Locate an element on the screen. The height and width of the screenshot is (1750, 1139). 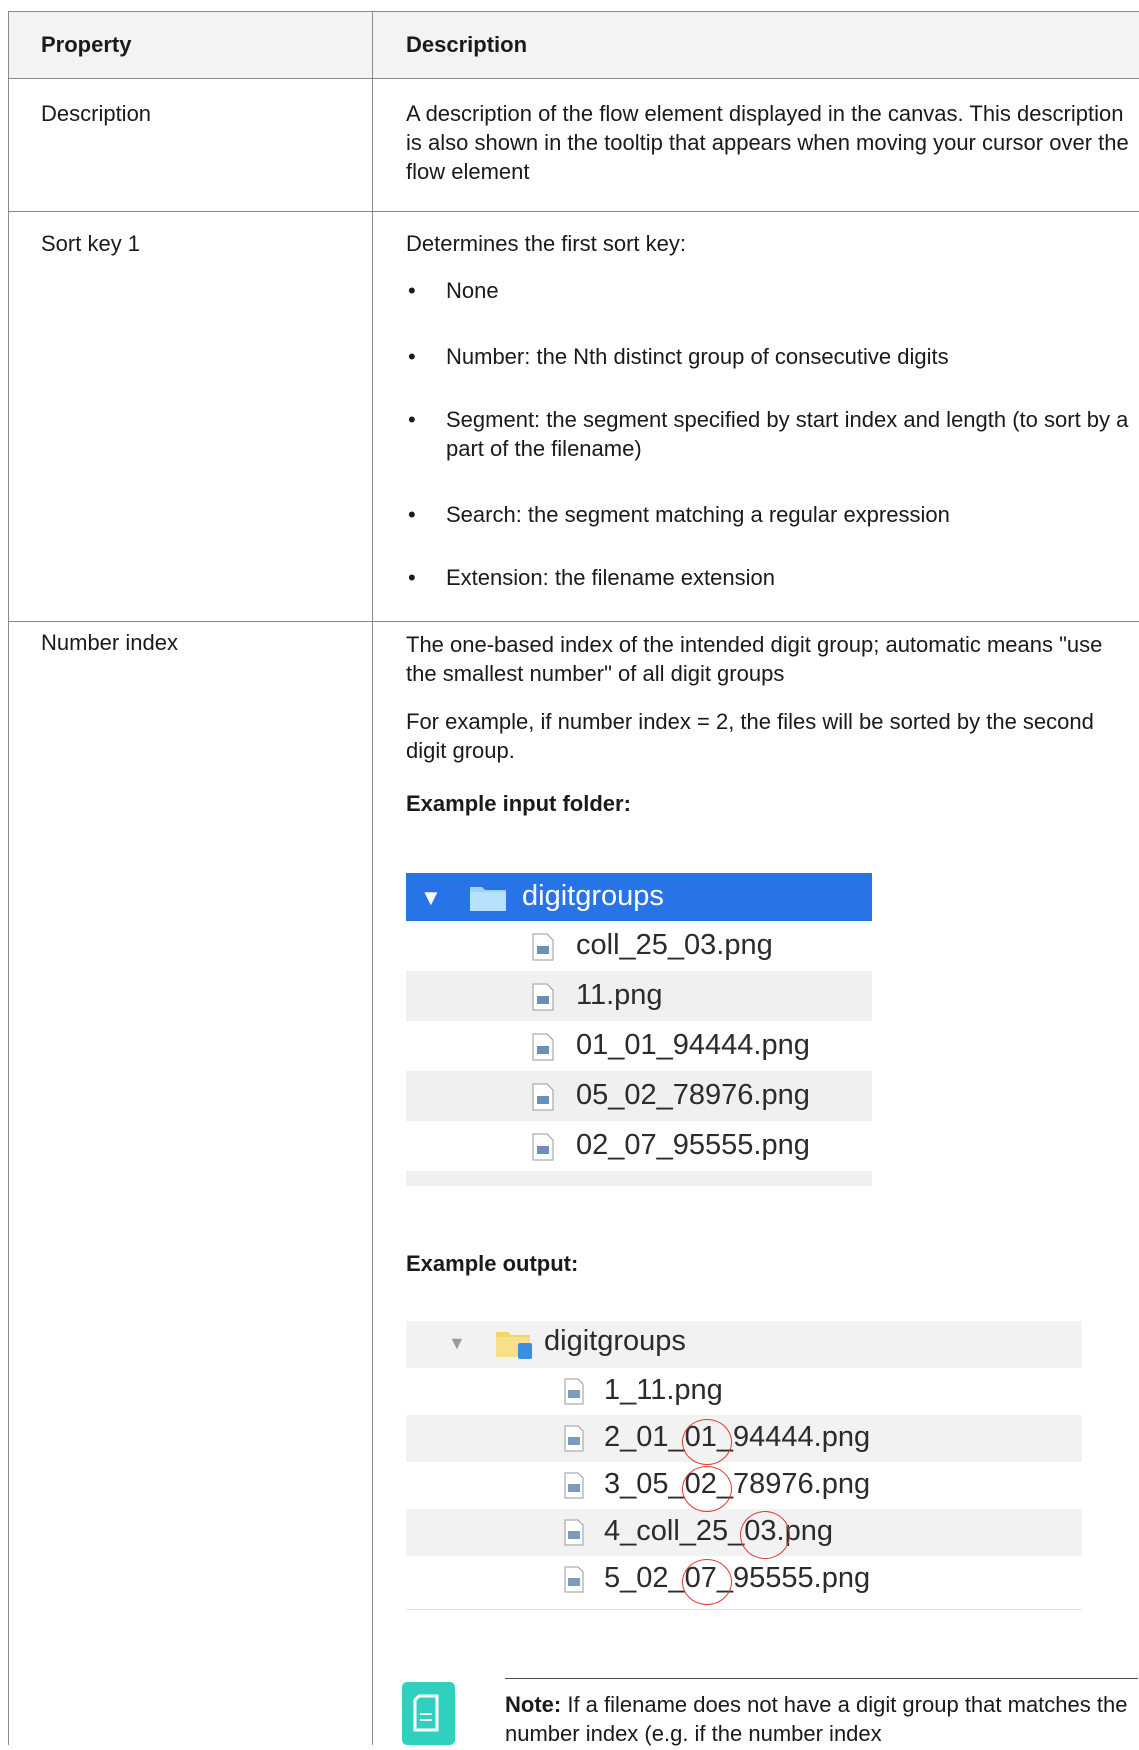
row-property-number-index: Number index is located at coordinates (109, 642).